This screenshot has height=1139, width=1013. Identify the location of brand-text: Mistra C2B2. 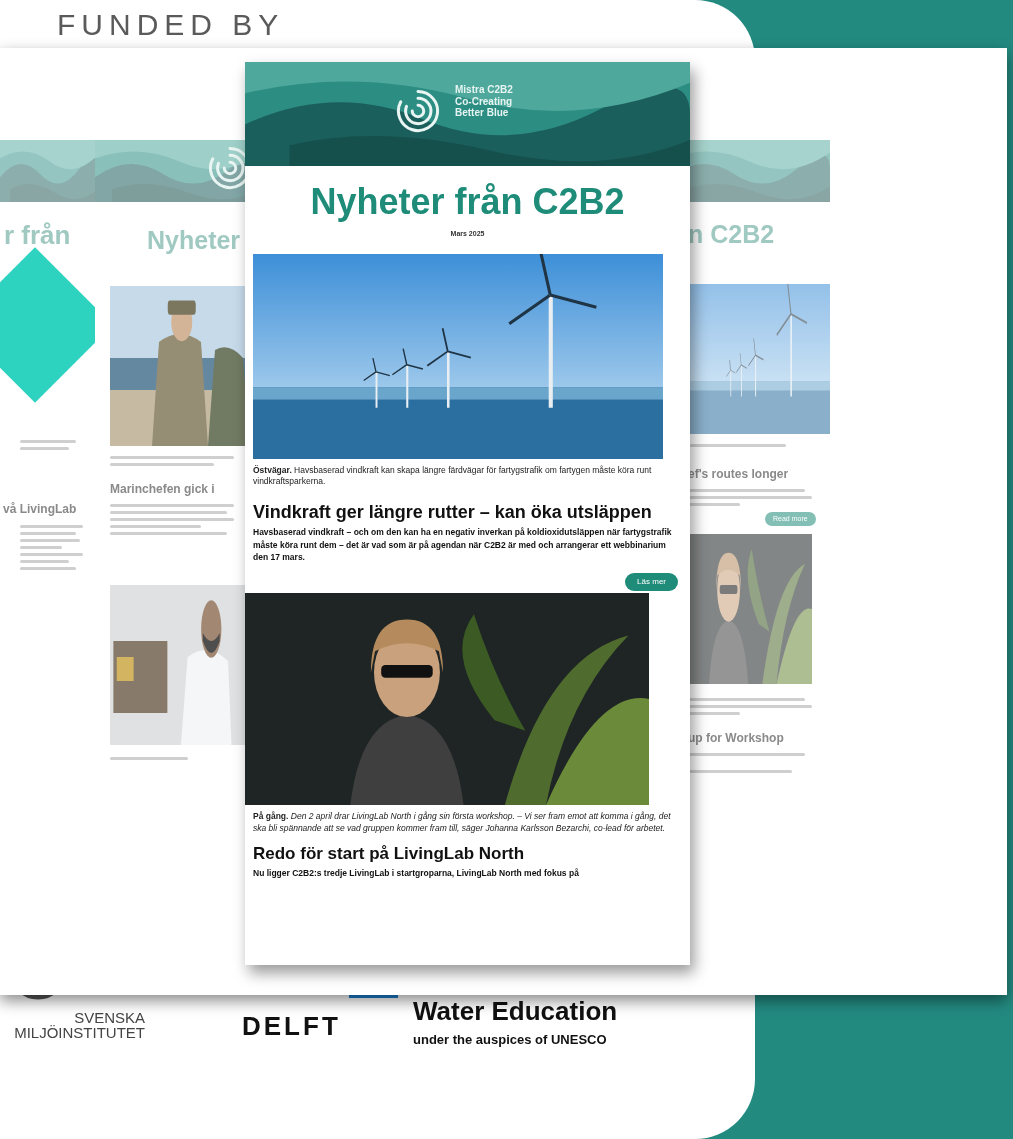
(484, 90).